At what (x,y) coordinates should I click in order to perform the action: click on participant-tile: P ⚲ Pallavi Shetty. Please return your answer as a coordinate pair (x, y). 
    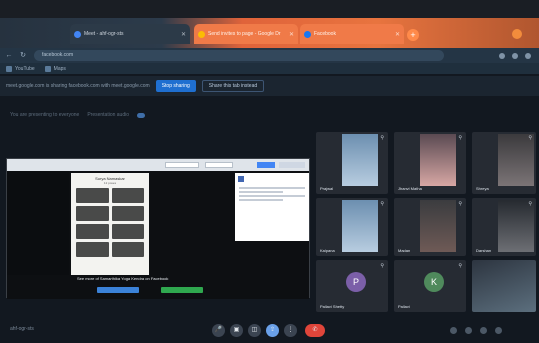
    Looking at the image, I should click on (352, 286).